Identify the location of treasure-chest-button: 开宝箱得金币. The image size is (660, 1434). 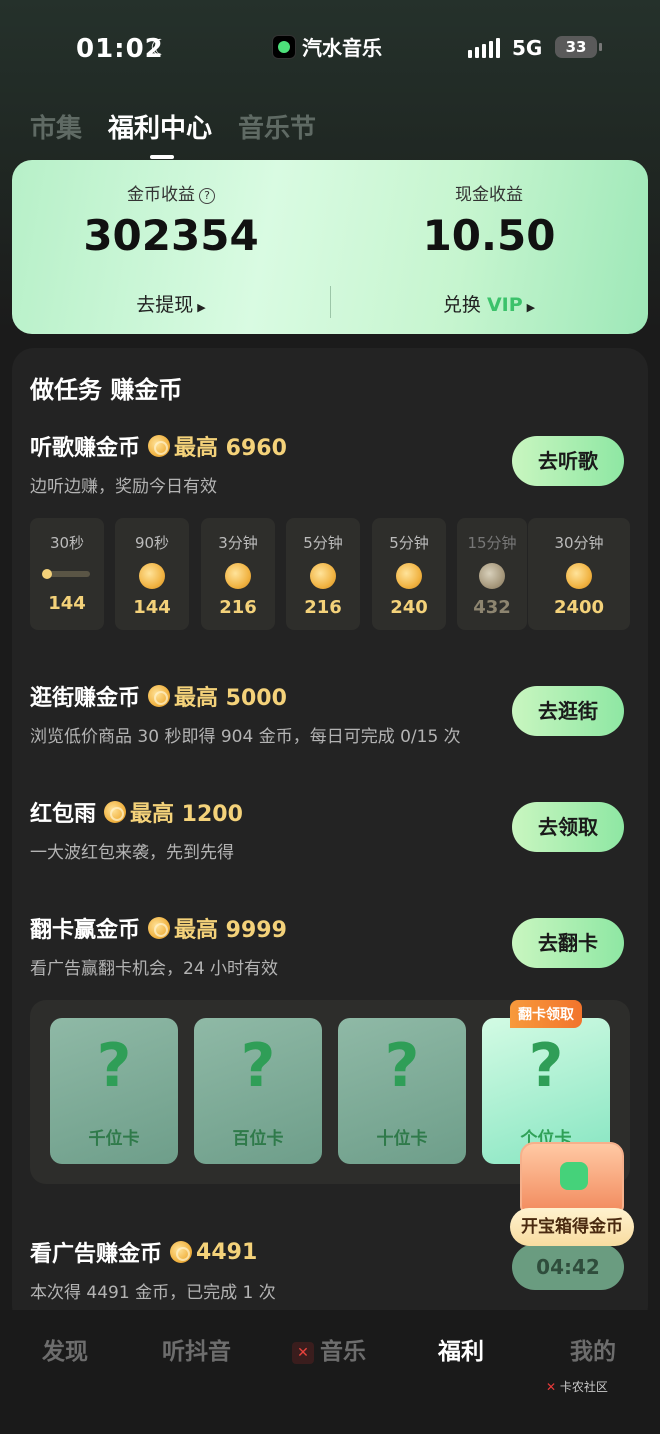
(572, 1193).